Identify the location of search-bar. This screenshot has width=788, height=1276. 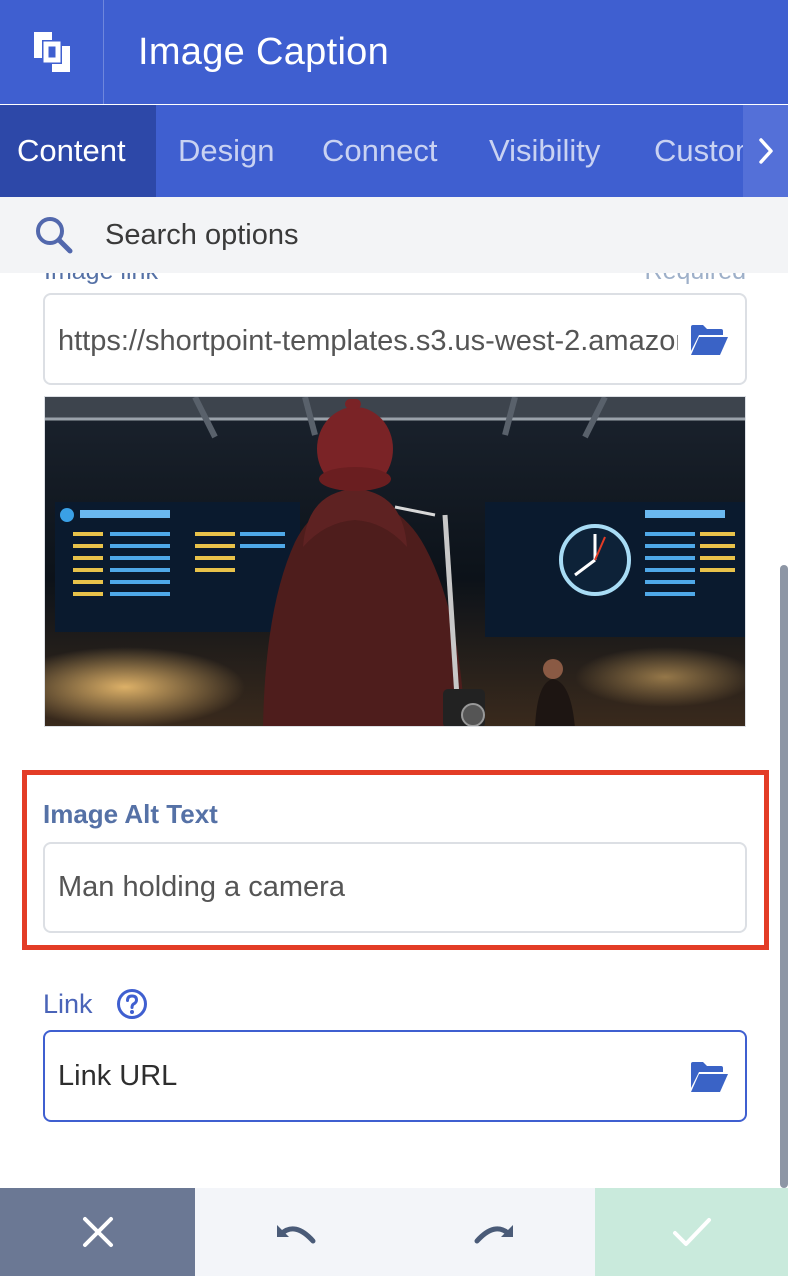
(394, 235).